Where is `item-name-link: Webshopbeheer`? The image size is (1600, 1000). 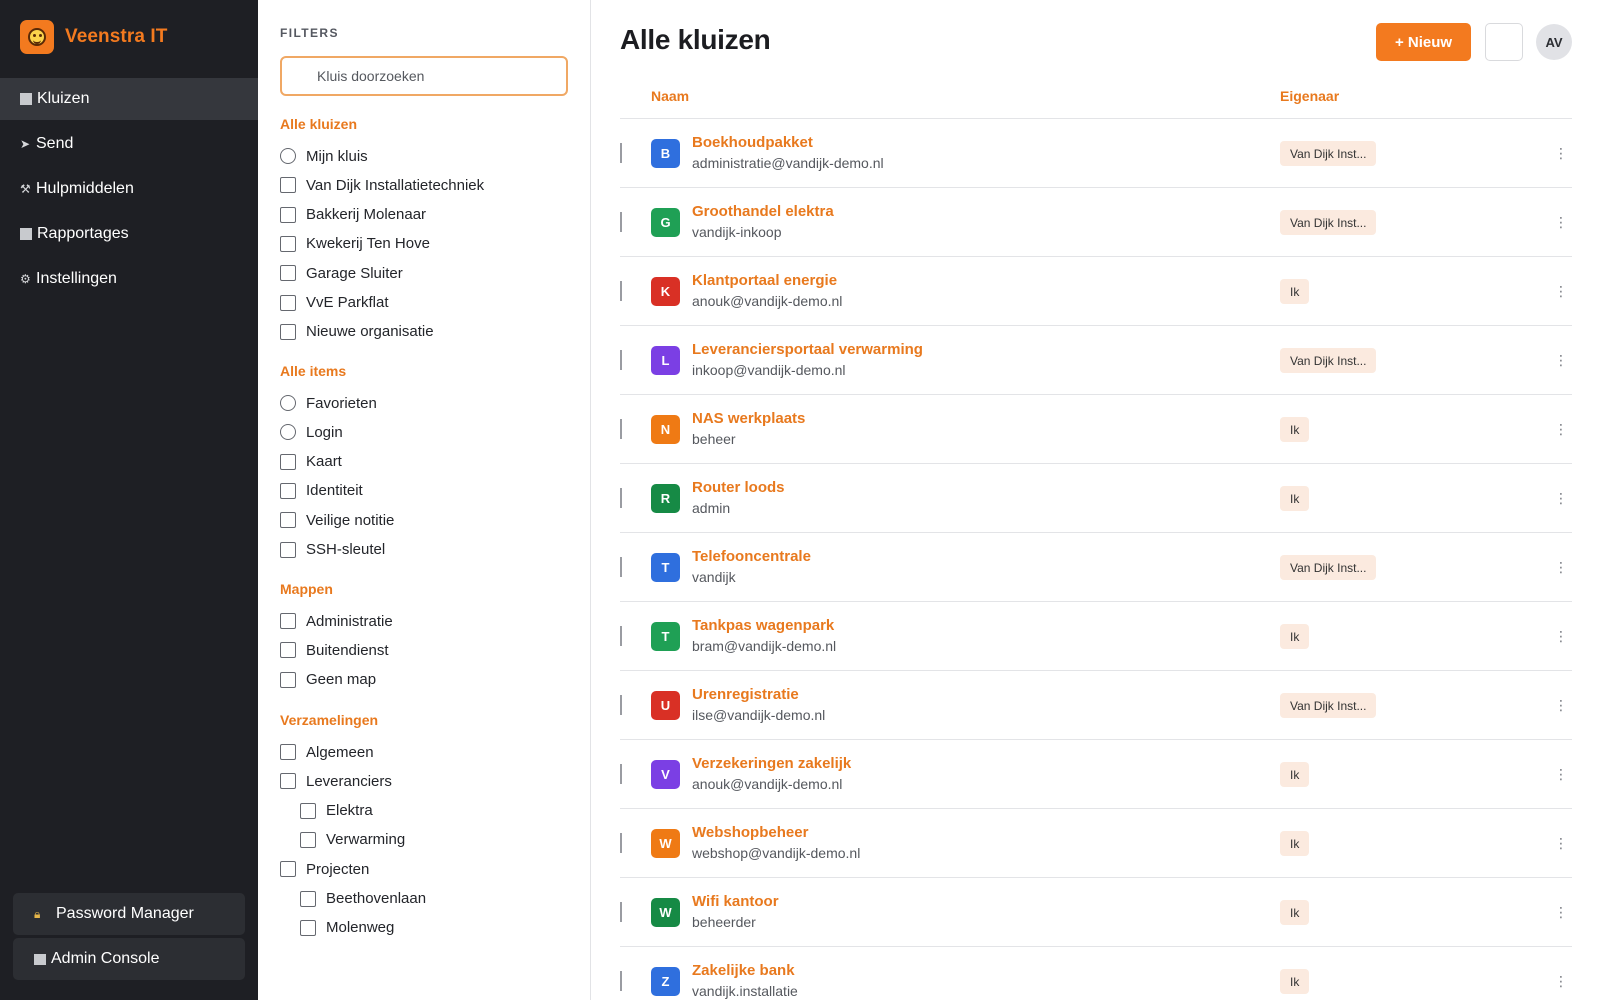 item-name-link: Webshopbeheer is located at coordinates (750, 832).